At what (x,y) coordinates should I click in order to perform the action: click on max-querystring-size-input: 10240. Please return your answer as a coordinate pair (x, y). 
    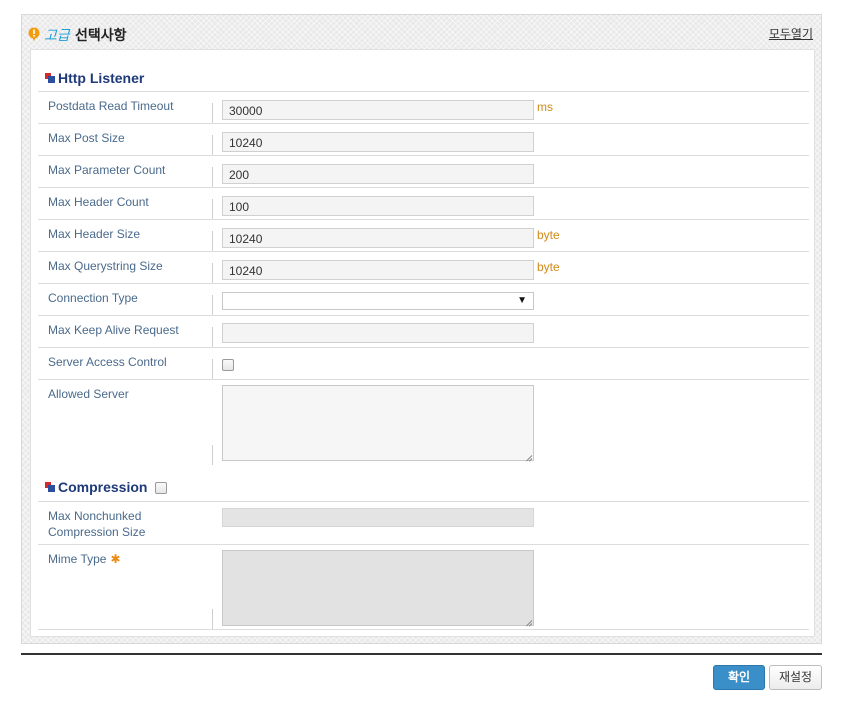
    Looking at the image, I should click on (378, 270).